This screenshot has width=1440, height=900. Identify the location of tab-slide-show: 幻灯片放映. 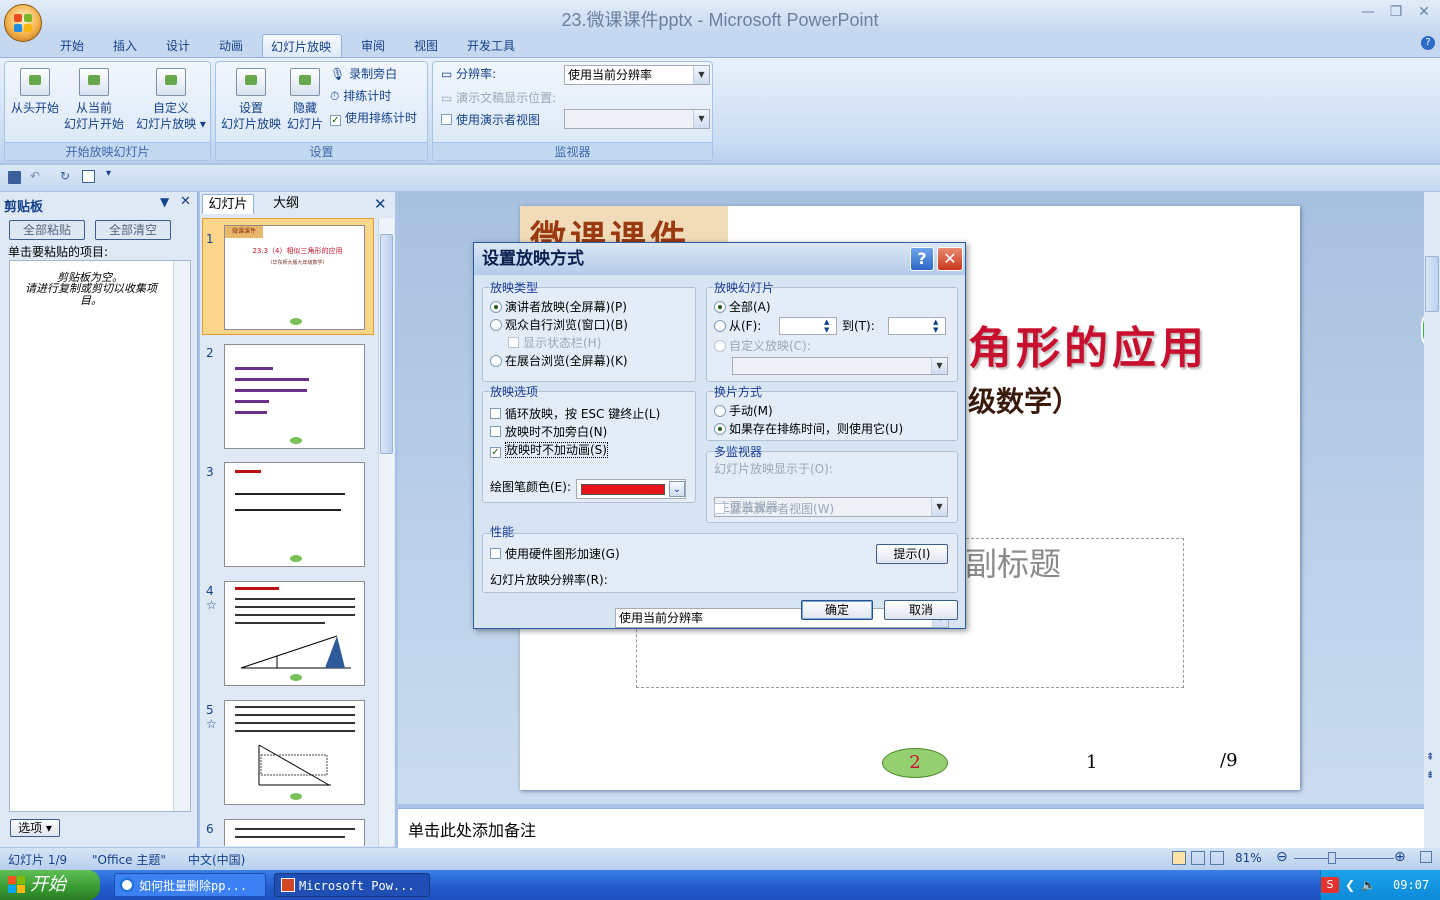
(302, 46).